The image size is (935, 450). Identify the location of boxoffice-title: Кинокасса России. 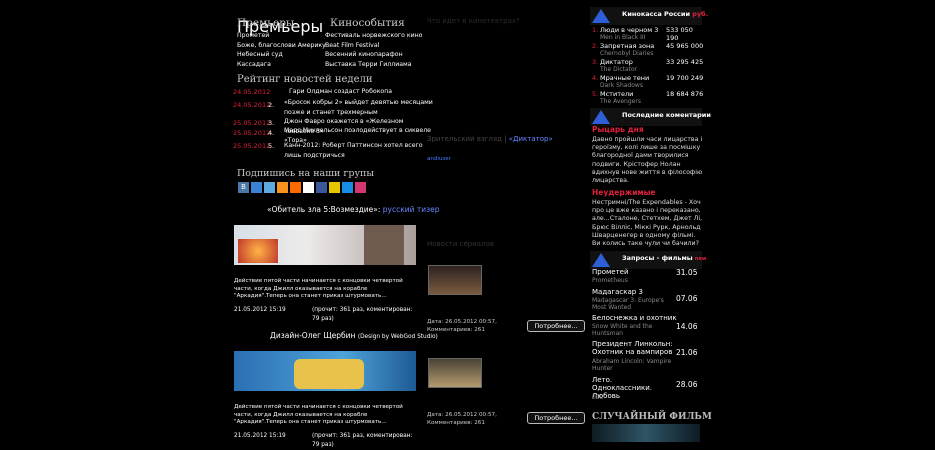
(656, 14).